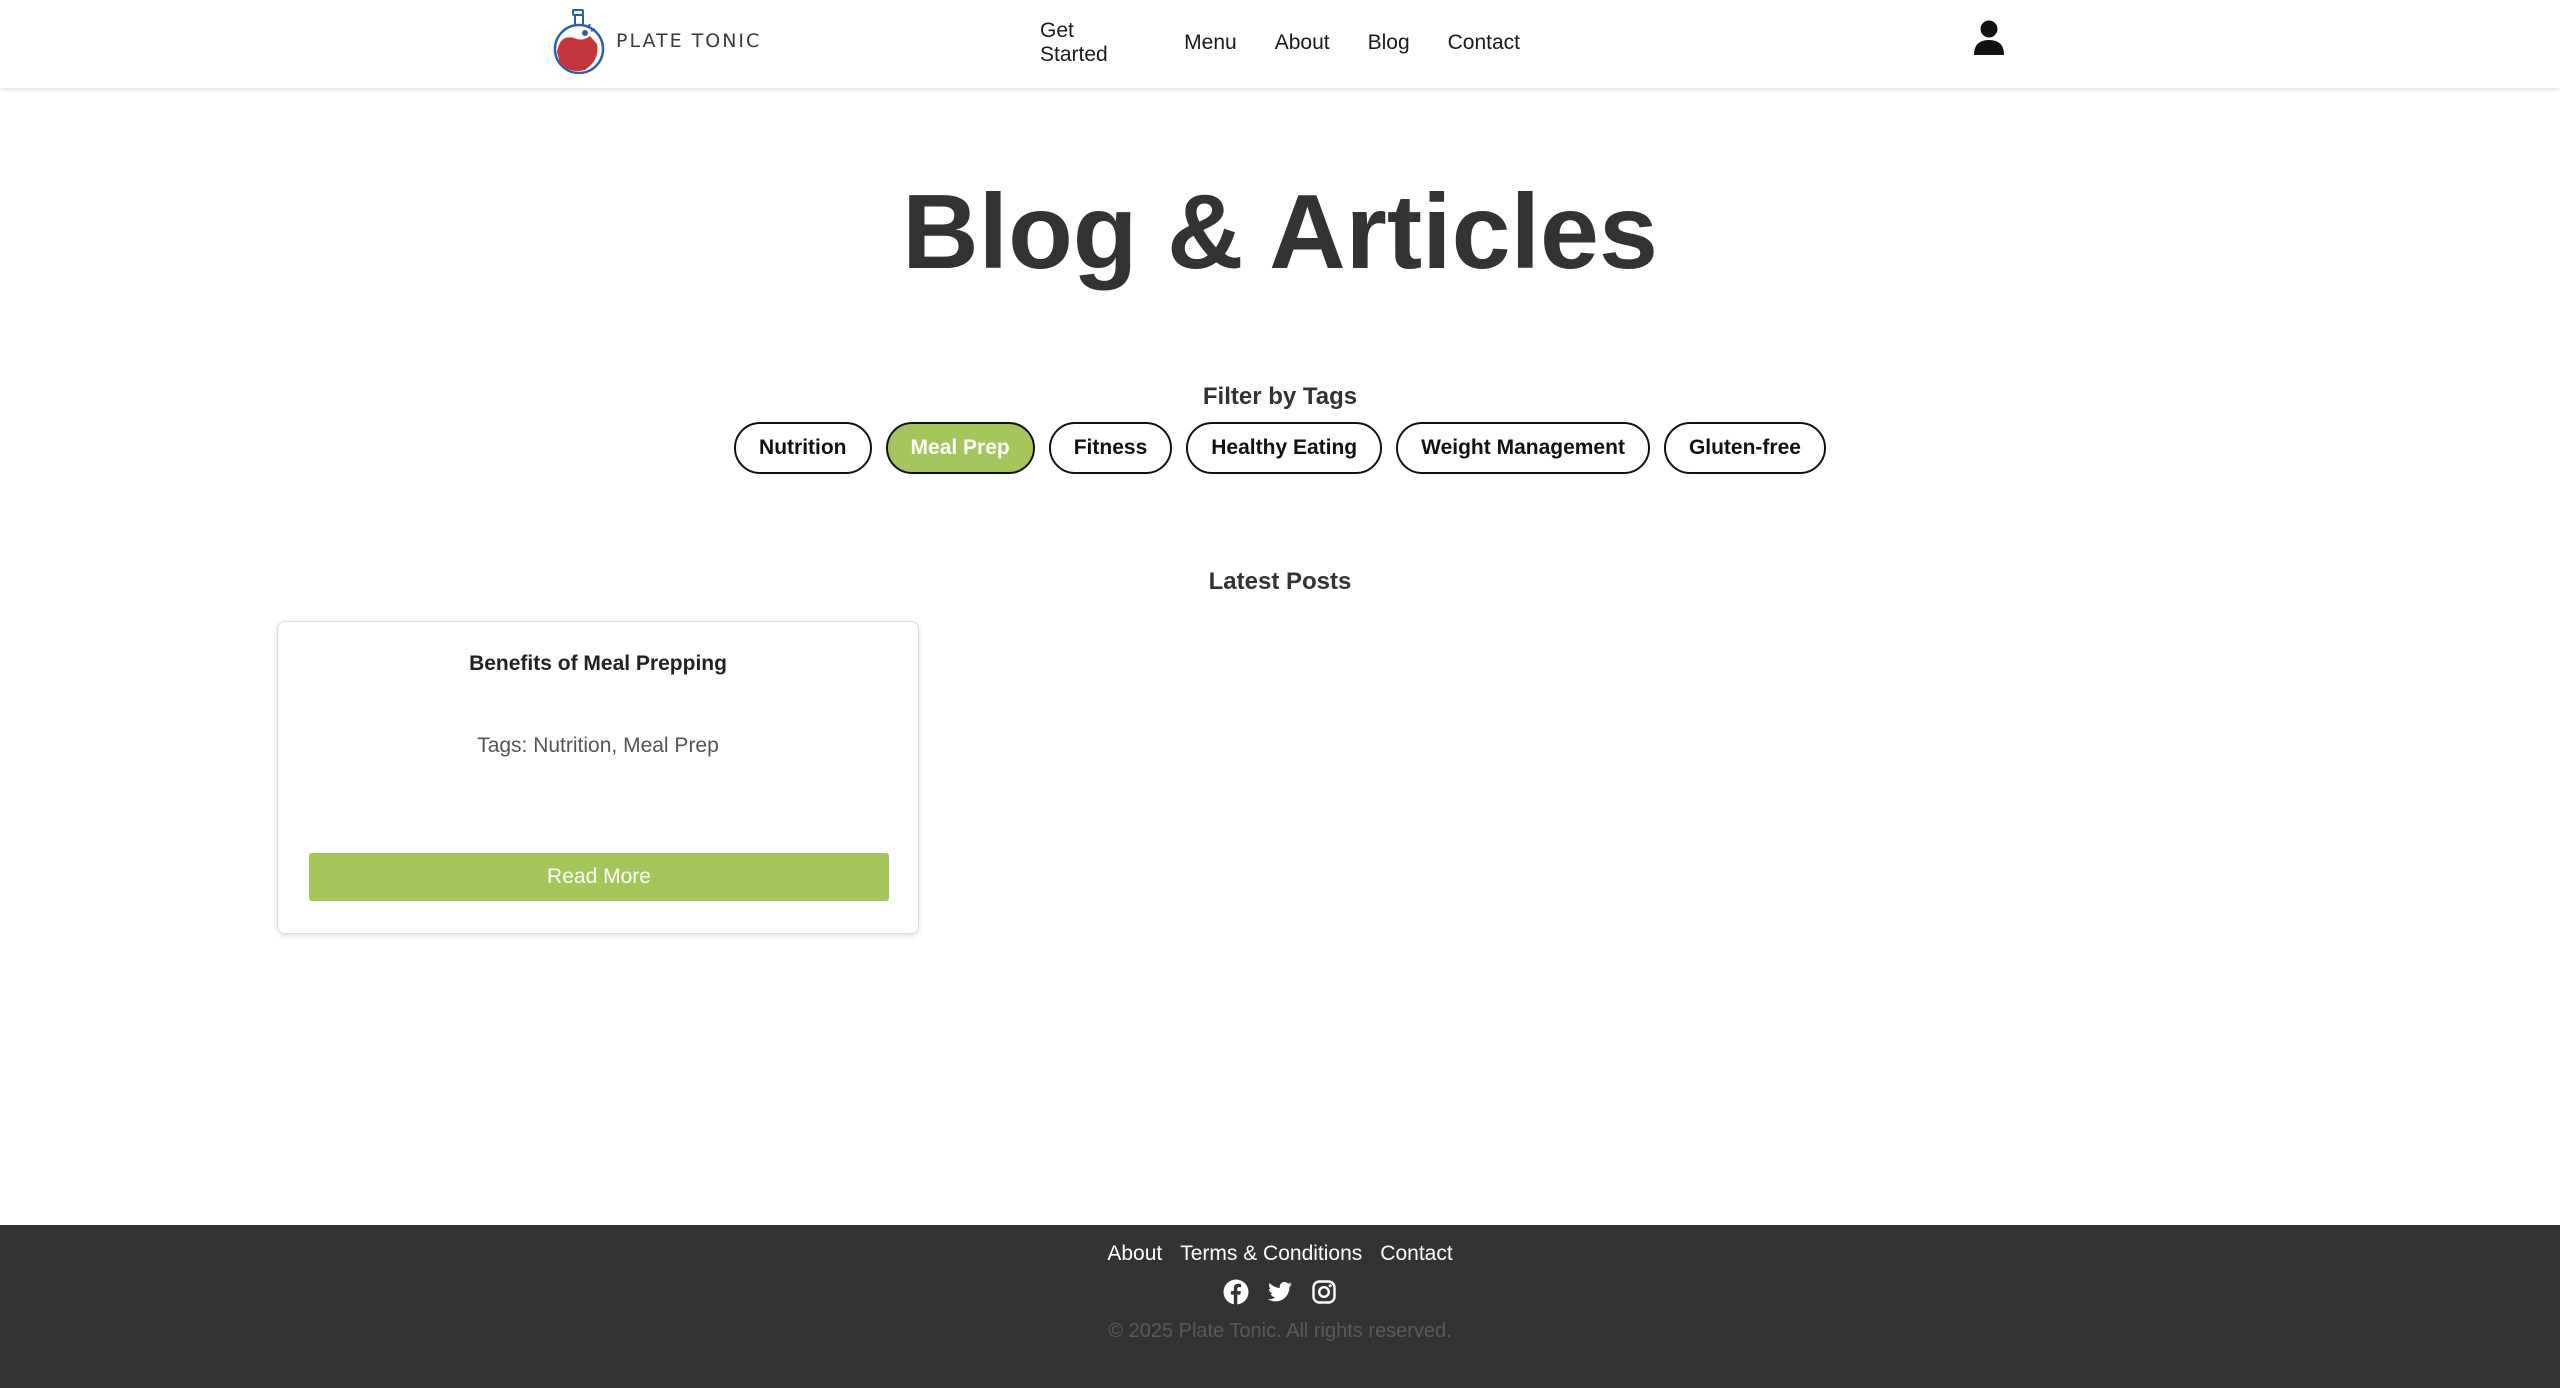  I want to click on footer-link-terms: Terms & Conditions, so click(1271, 1254).